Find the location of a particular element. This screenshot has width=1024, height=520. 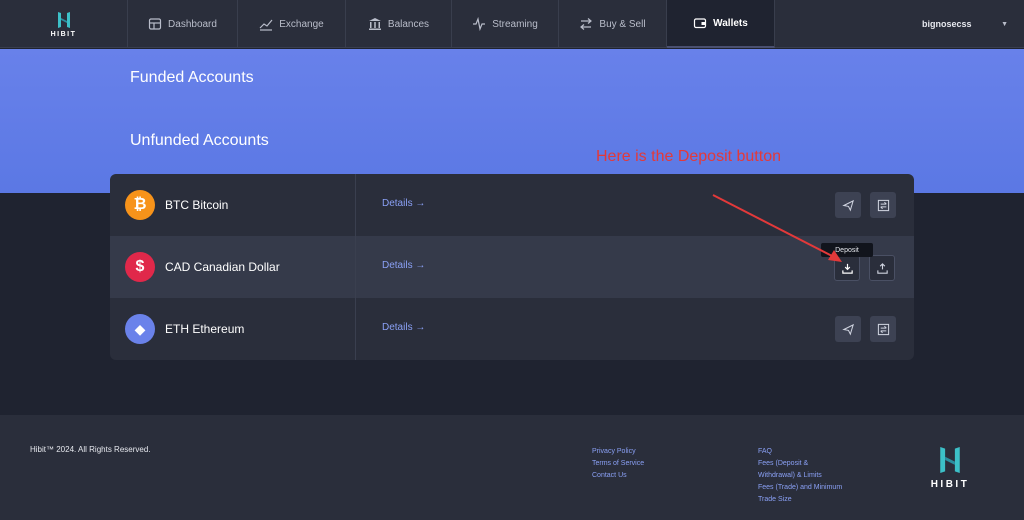

footer-link: Withdrawal) & Limits is located at coordinates (800, 476).